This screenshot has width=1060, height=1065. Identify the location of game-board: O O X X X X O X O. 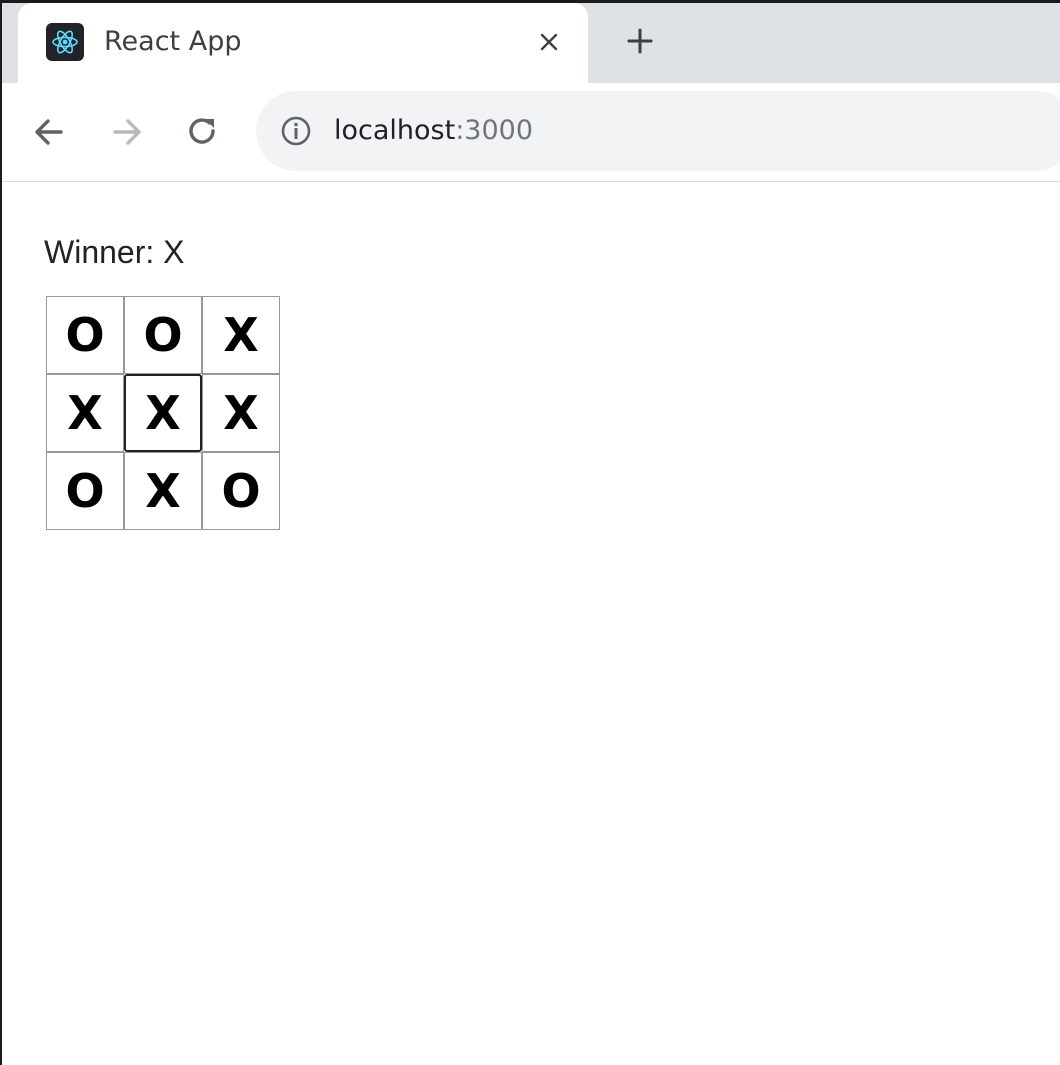
(164, 414).